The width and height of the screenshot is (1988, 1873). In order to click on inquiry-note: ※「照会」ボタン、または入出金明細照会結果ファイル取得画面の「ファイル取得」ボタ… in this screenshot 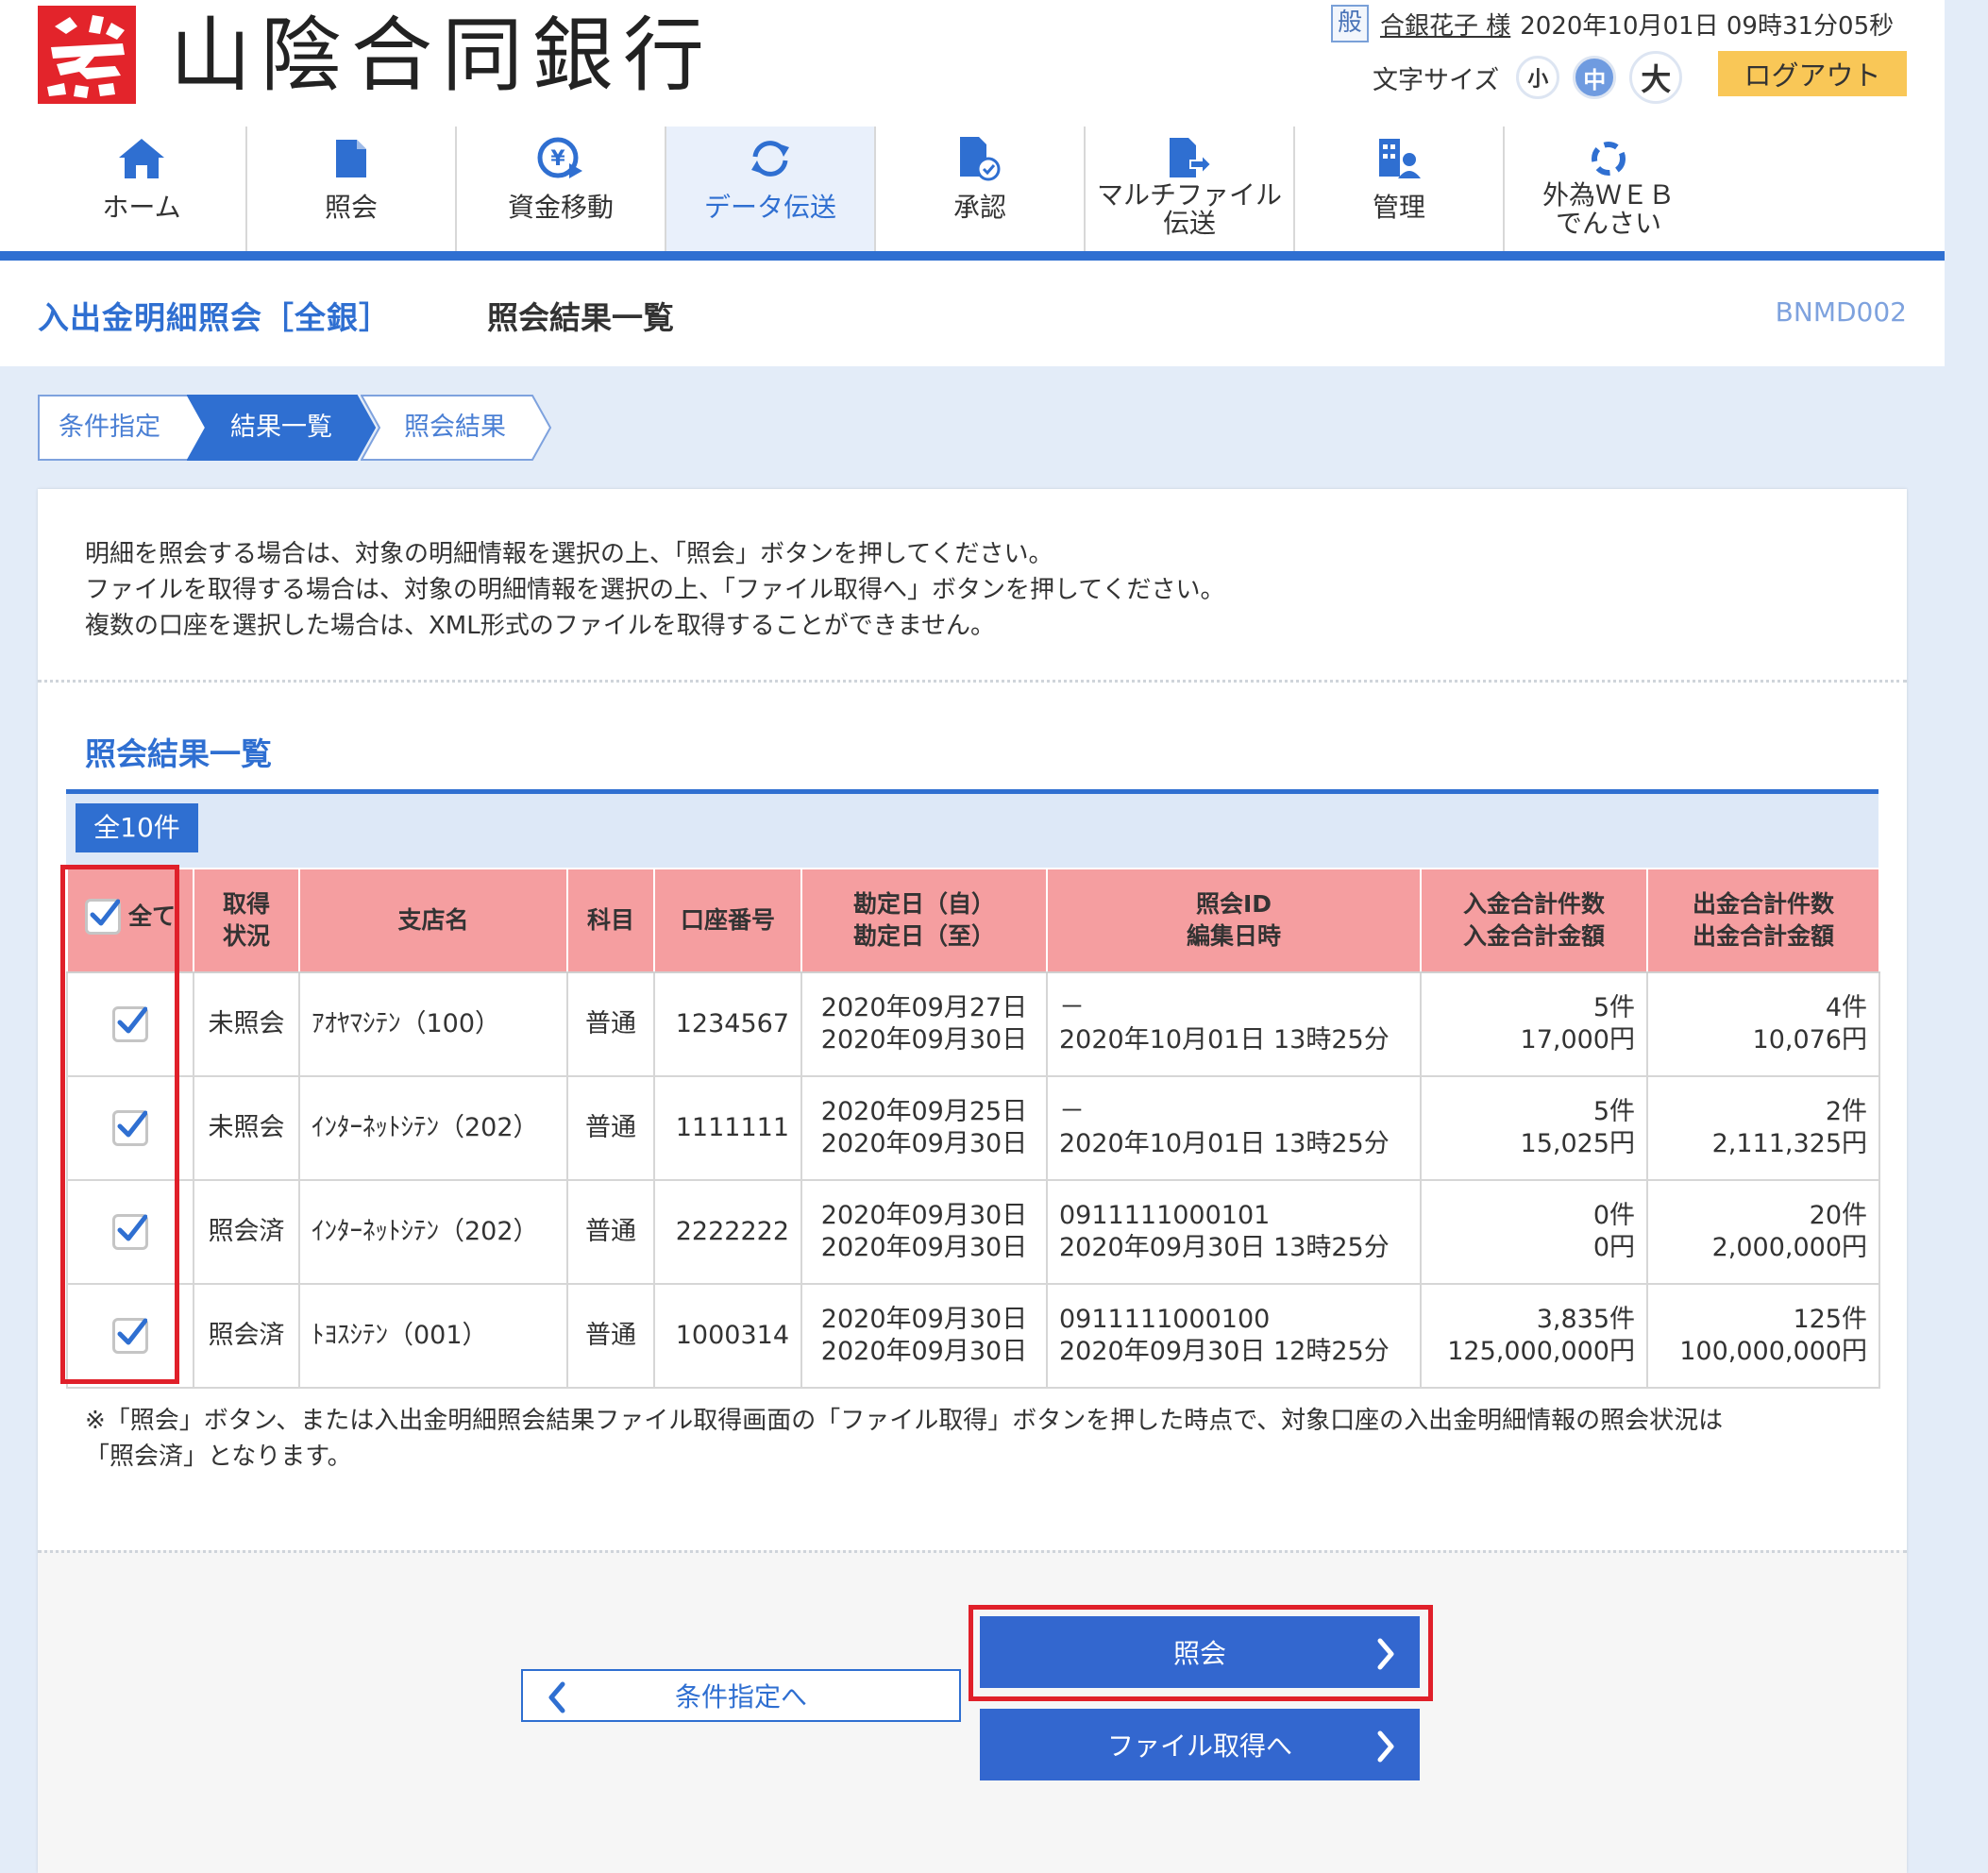, I will do `click(972, 1439)`.